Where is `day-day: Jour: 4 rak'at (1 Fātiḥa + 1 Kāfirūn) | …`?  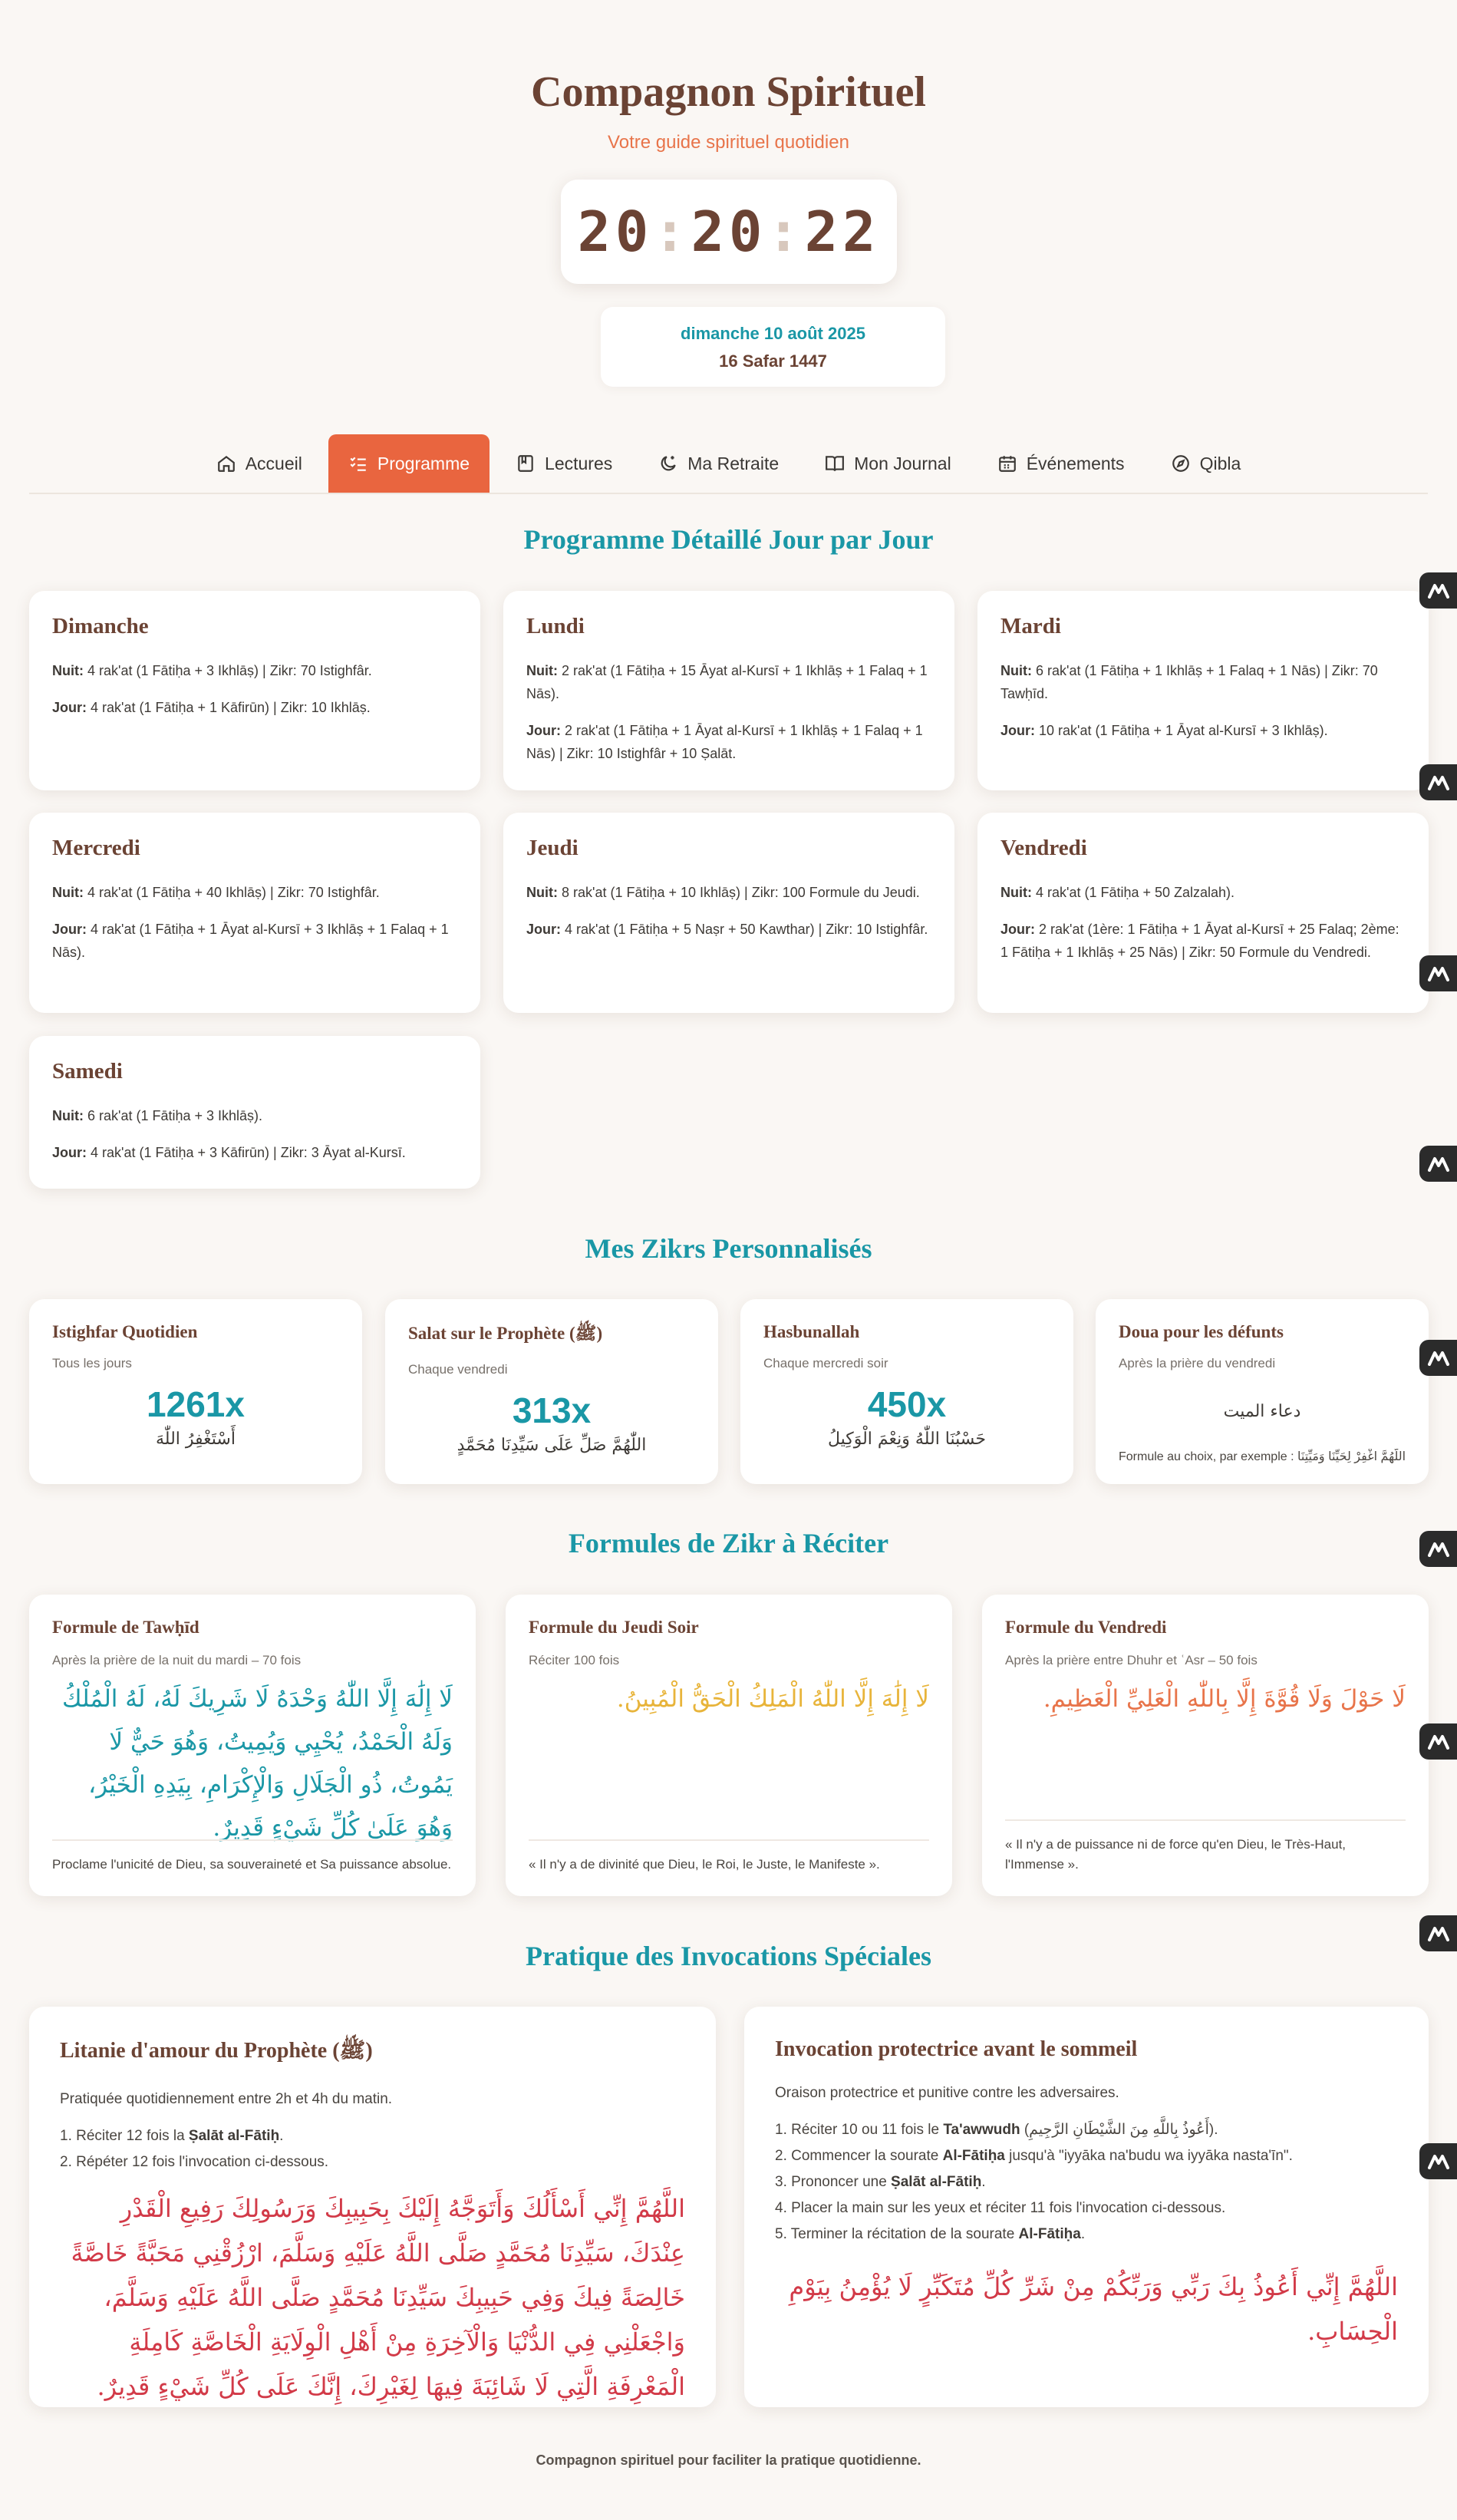
day-day: Jour: 4 rak'at (1 Fātiḥa + 1 Kāfirūn) | … is located at coordinates (211, 707).